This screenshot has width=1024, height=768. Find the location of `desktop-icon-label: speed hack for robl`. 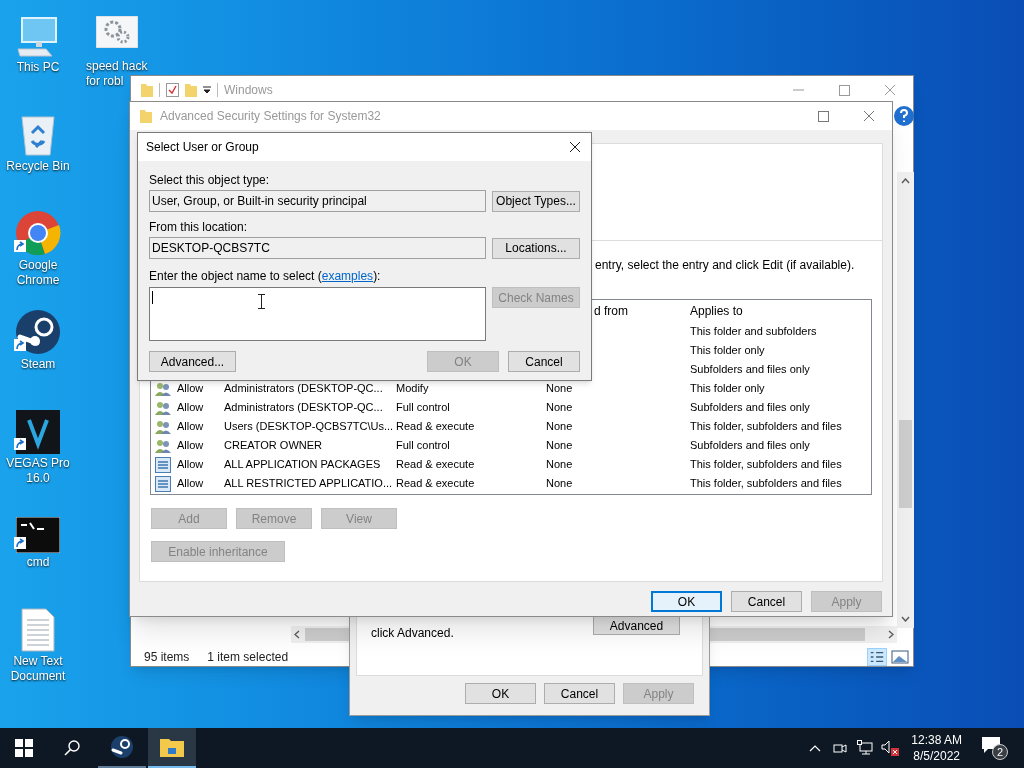

desktop-icon-label: speed hack for robl is located at coordinates (119, 74).